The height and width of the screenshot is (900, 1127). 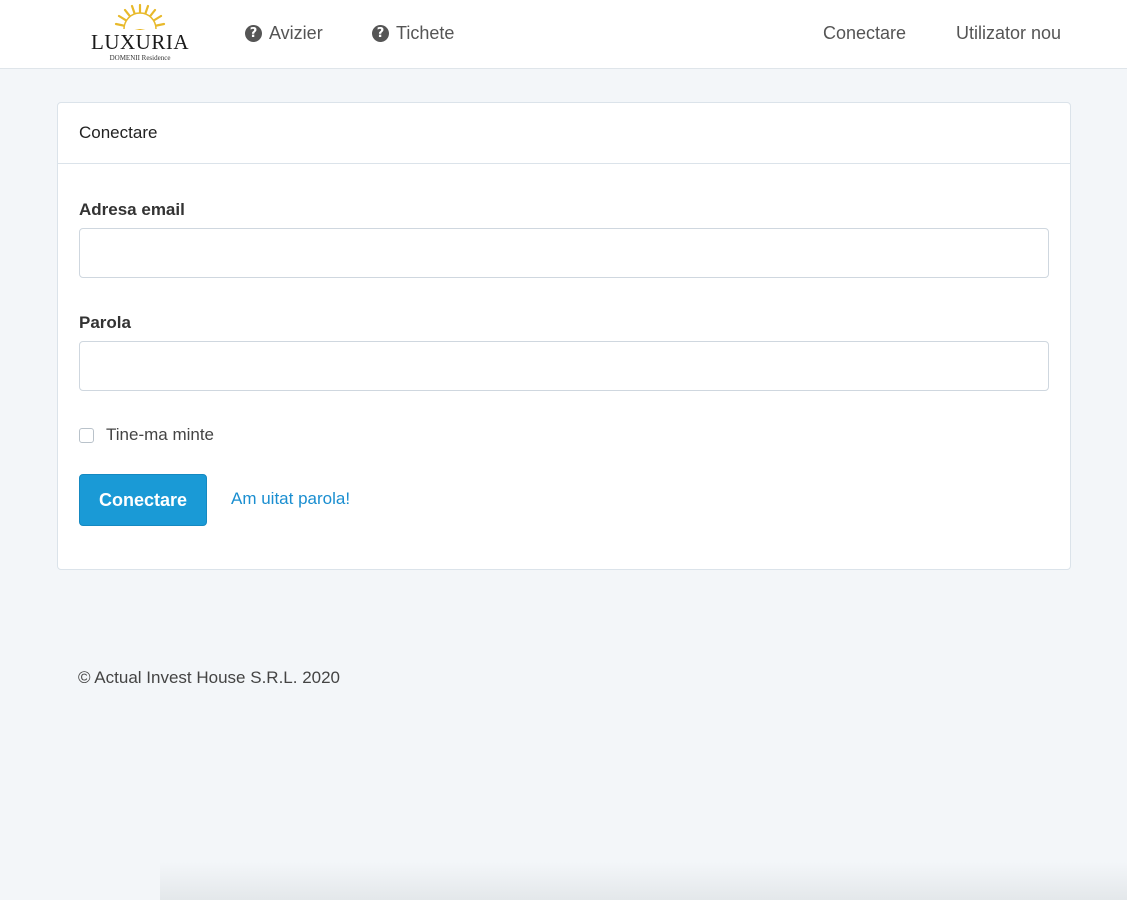 What do you see at coordinates (564, 253) in the screenshot?
I see `email-field` at bounding box center [564, 253].